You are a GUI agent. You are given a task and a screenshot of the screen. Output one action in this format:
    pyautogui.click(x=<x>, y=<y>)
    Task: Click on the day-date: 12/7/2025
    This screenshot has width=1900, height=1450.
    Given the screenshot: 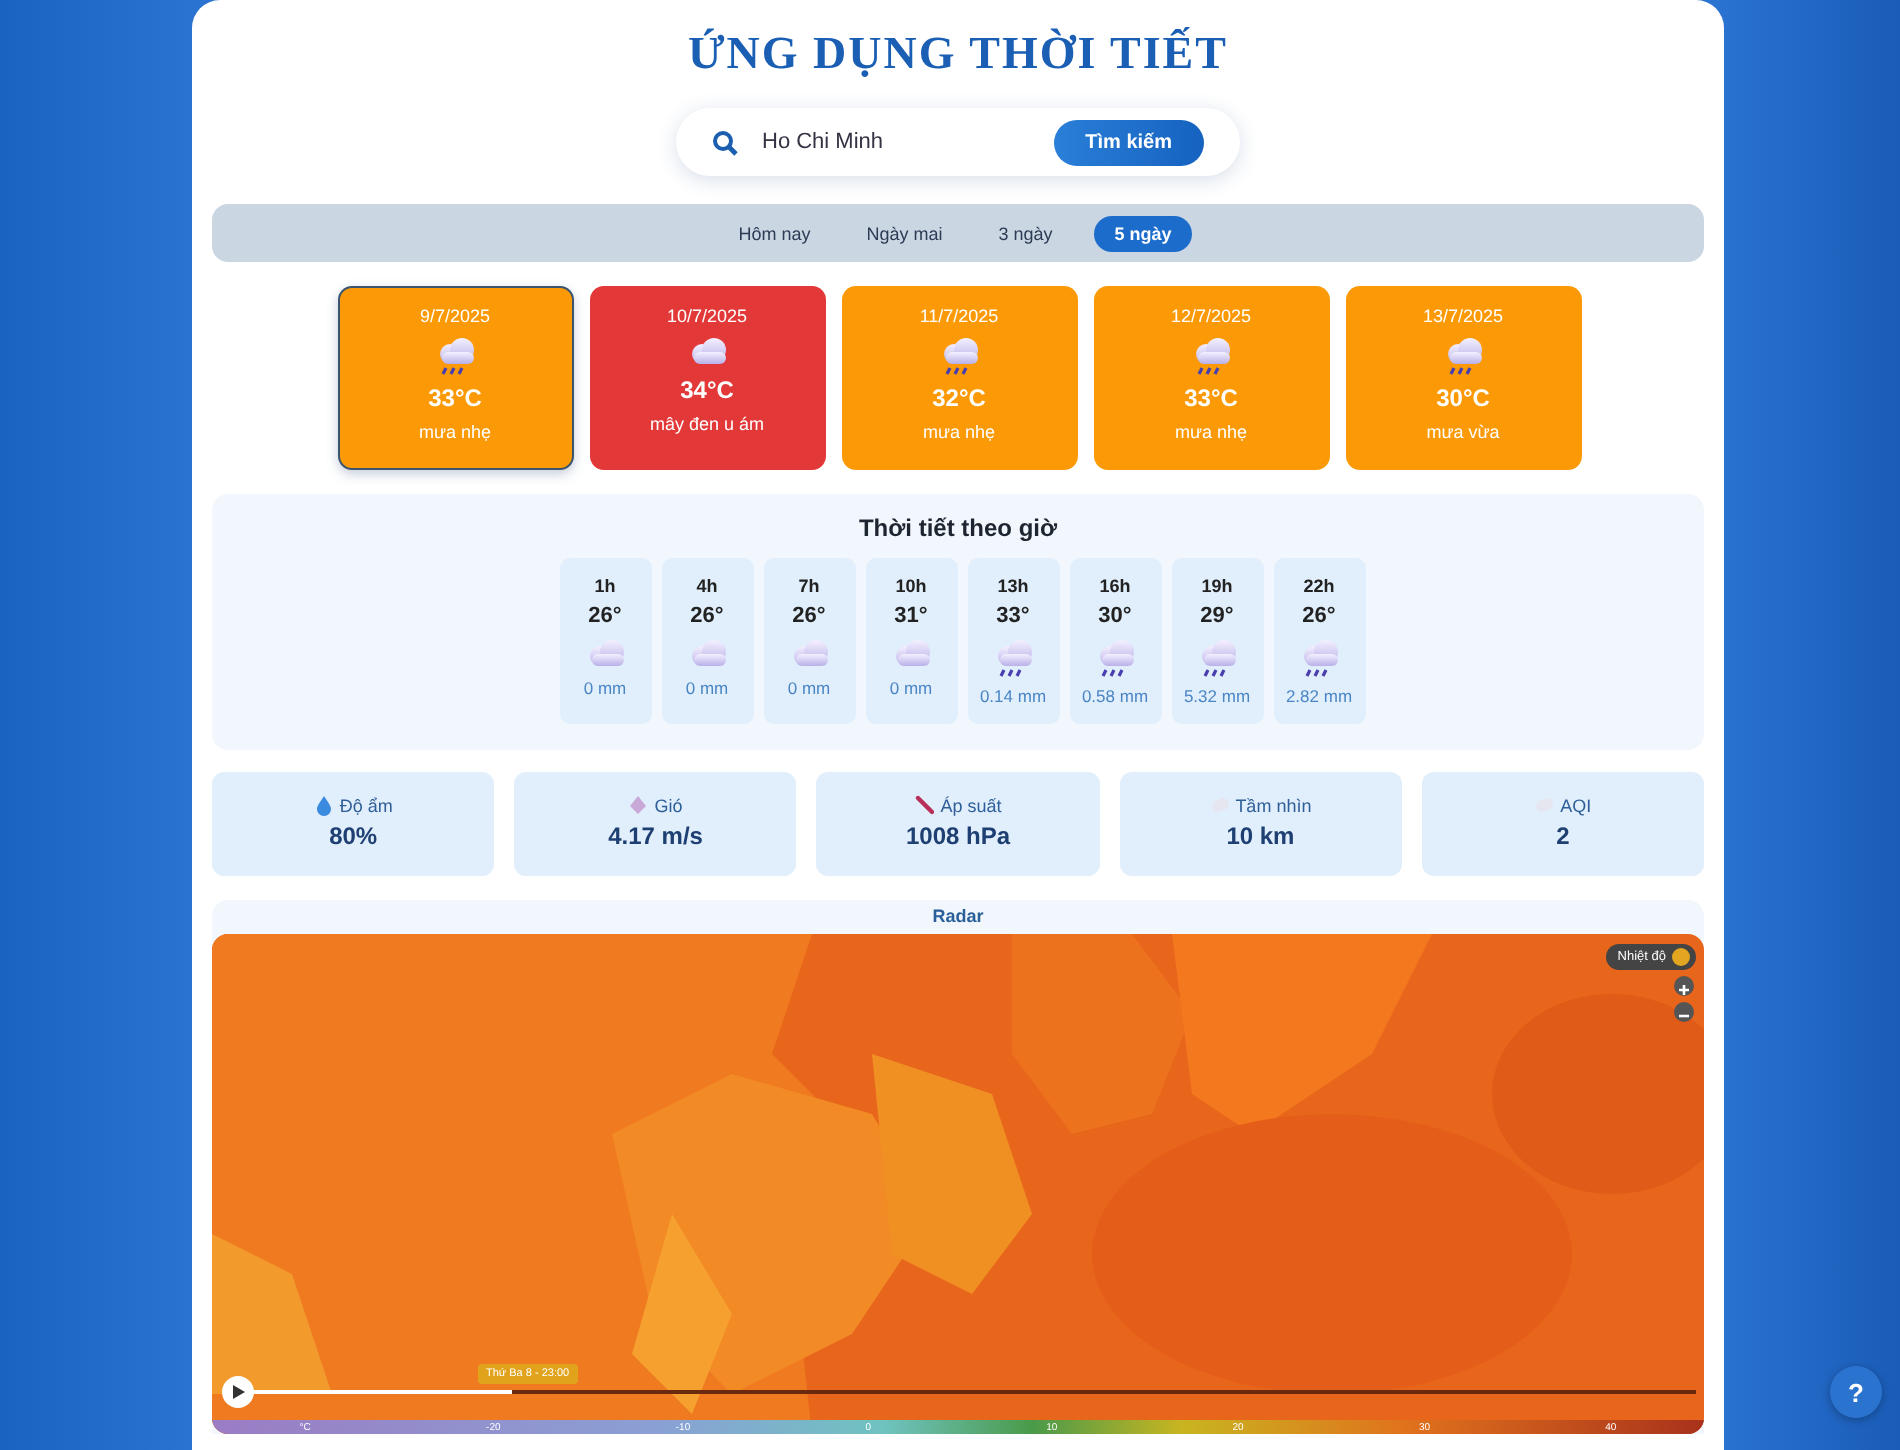 What is the action you would take?
    pyautogui.click(x=1211, y=316)
    